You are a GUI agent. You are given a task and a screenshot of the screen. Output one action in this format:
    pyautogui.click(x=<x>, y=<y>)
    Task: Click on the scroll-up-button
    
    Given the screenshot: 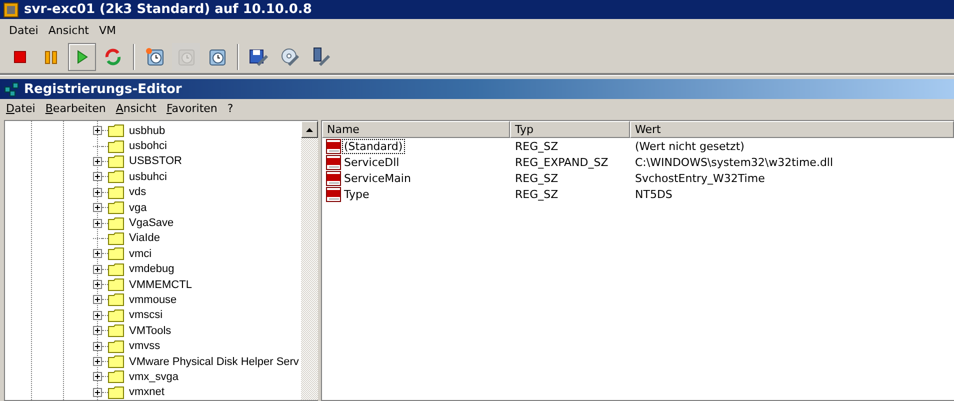 What is the action you would take?
    pyautogui.click(x=309, y=129)
    